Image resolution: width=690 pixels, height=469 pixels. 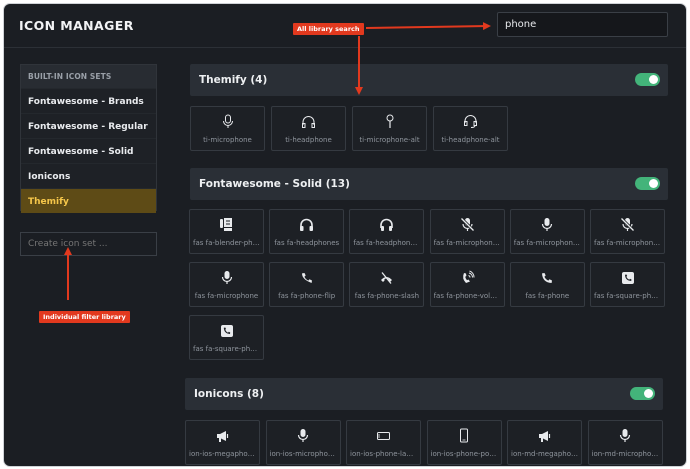 What do you see at coordinates (625, 454) in the screenshot?
I see `icon-tile-label: ion-md-microphone` at bounding box center [625, 454].